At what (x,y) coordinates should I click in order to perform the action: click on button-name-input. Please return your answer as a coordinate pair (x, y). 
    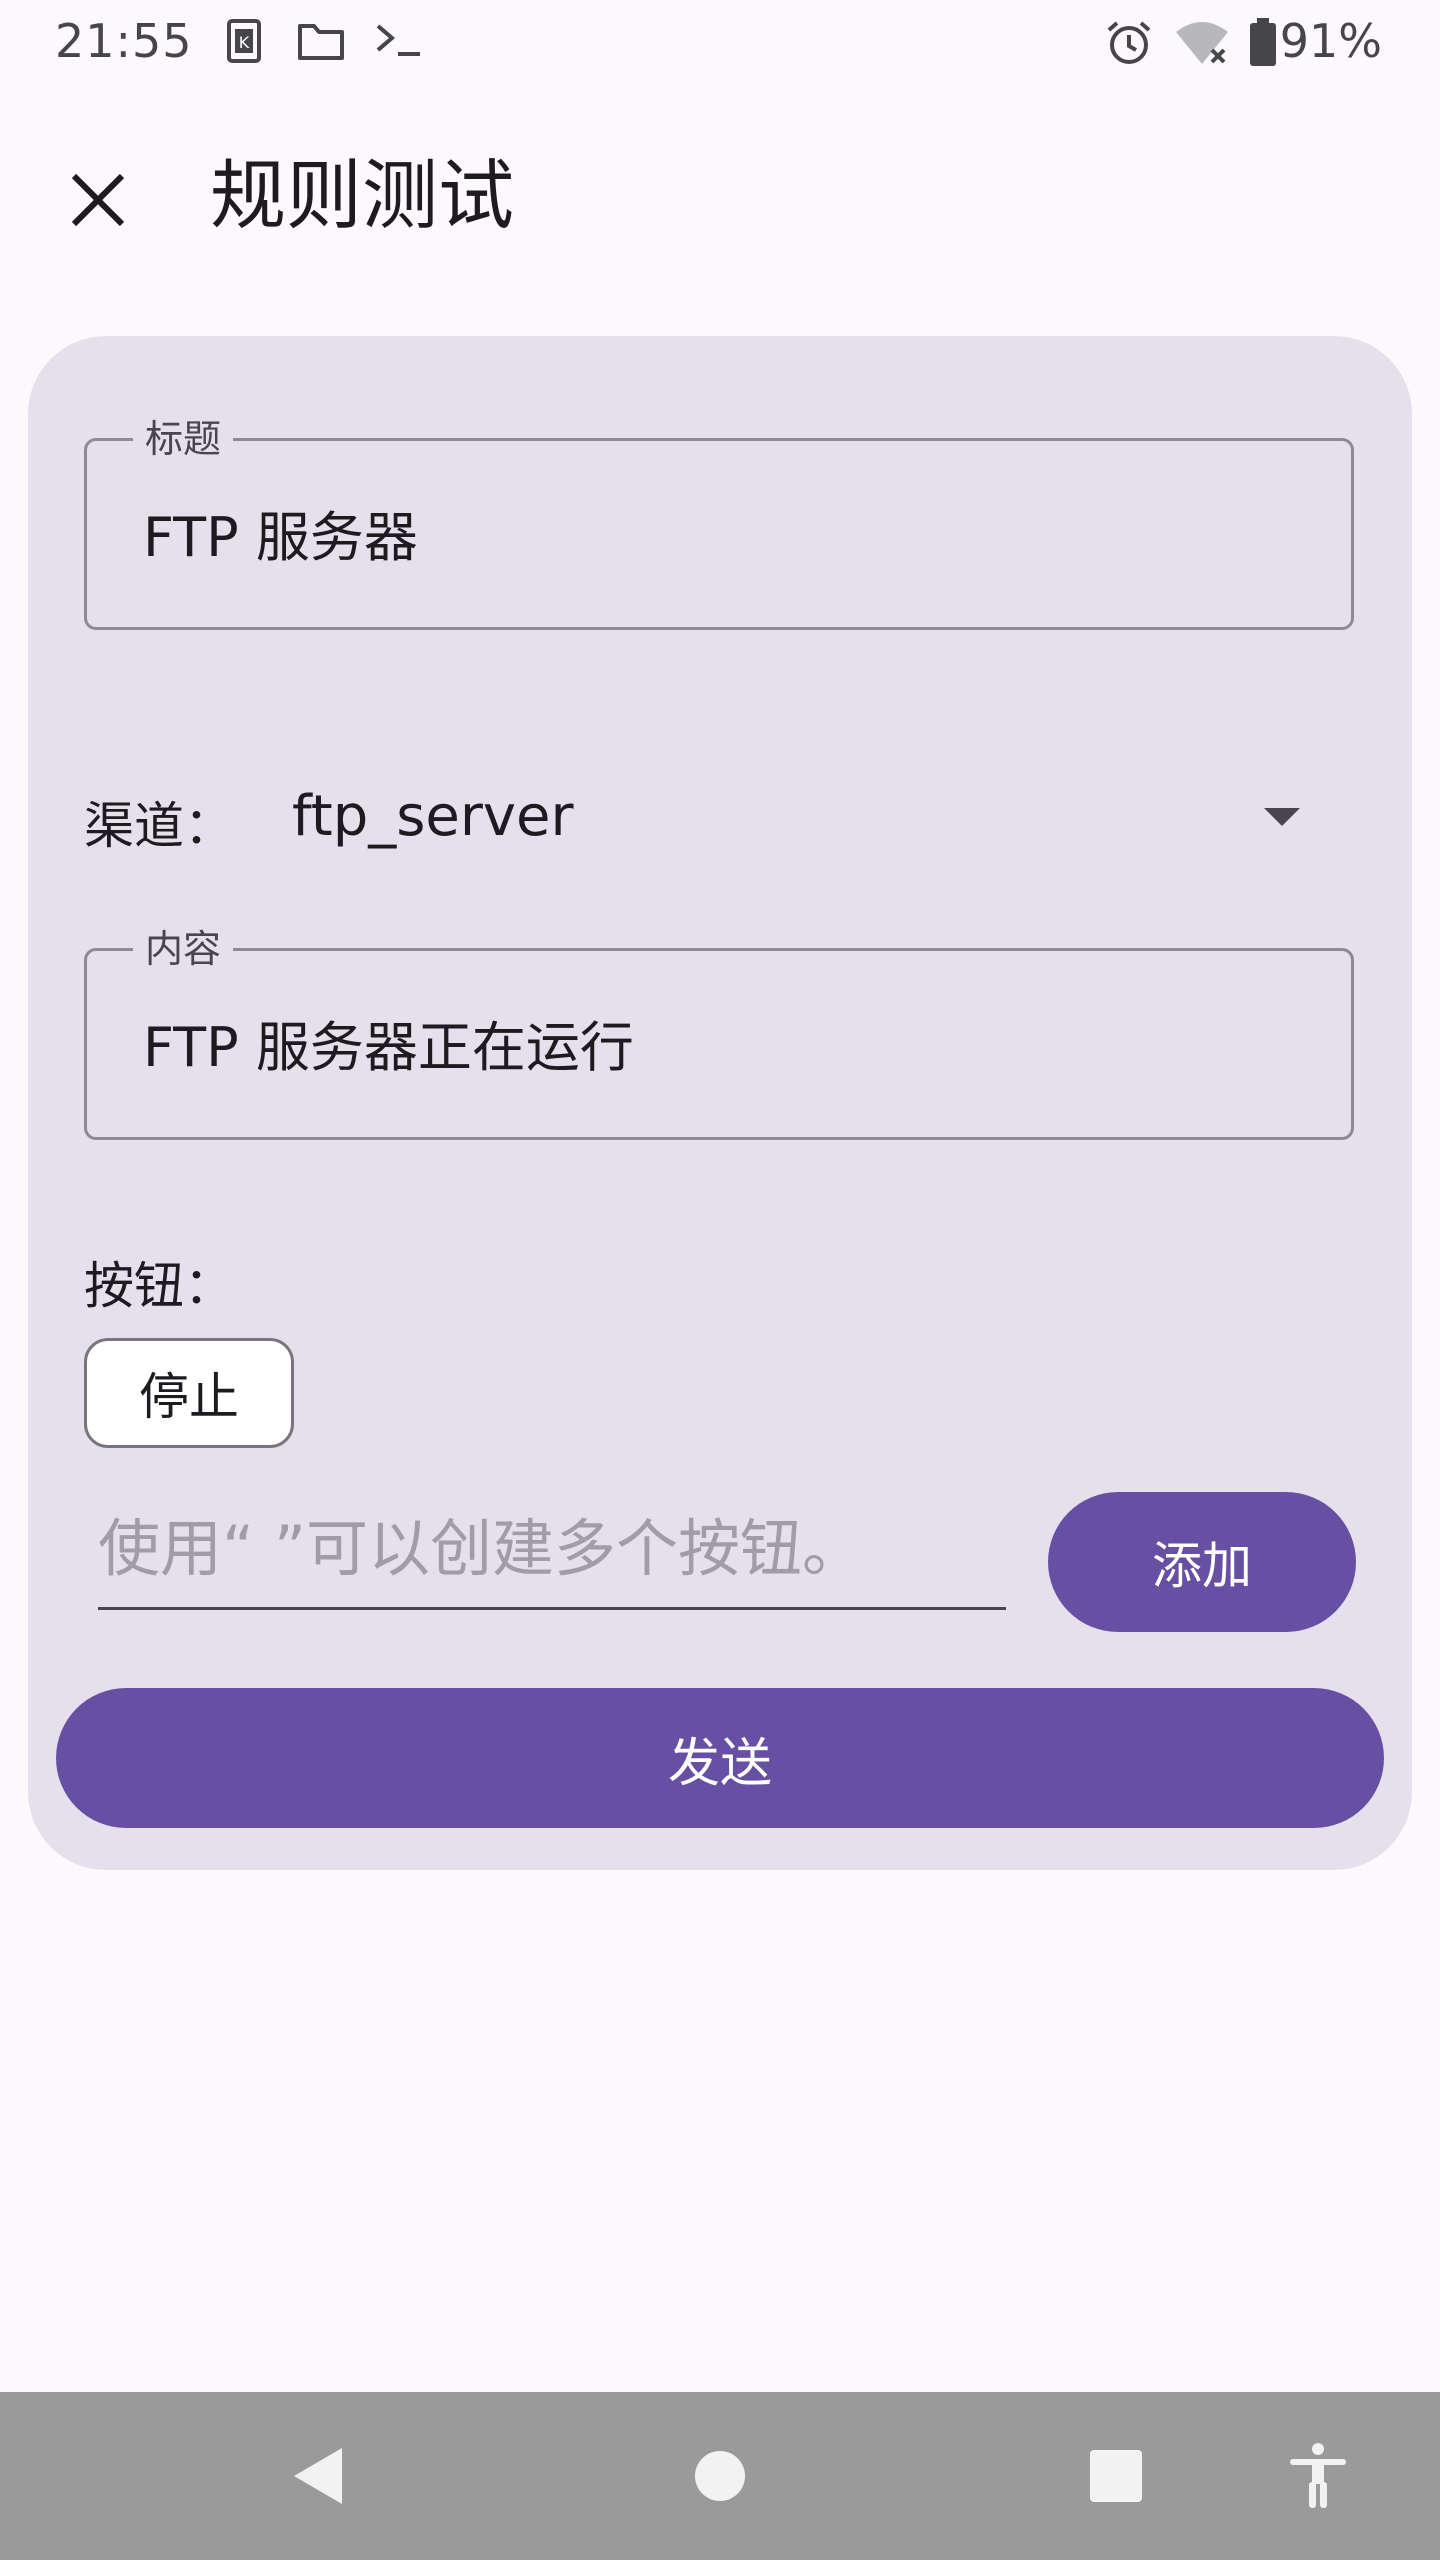
    Looking at the image, I should click on (552, 1550).